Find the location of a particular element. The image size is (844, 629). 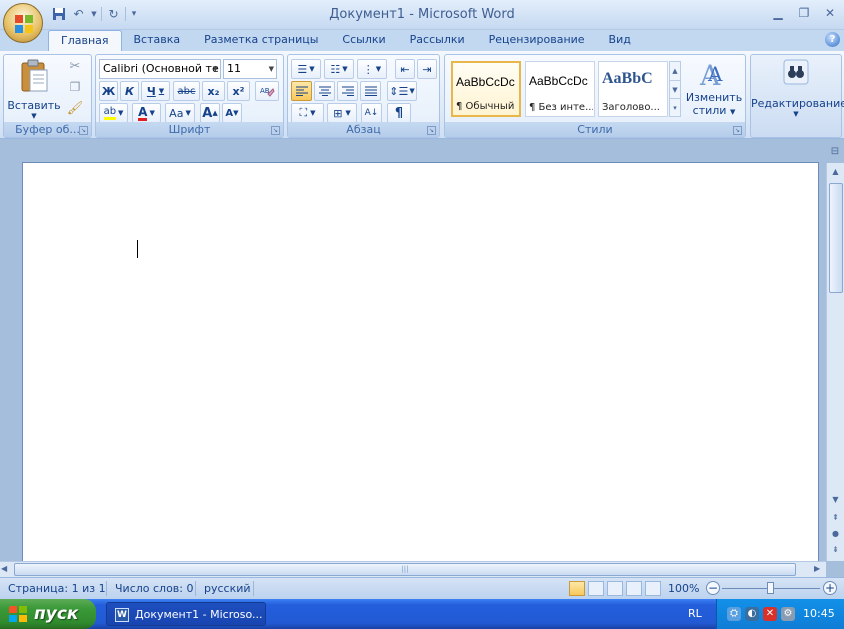

font-name-combo: Calibri (Основной те ▼ is located at coordinates (160, 69).